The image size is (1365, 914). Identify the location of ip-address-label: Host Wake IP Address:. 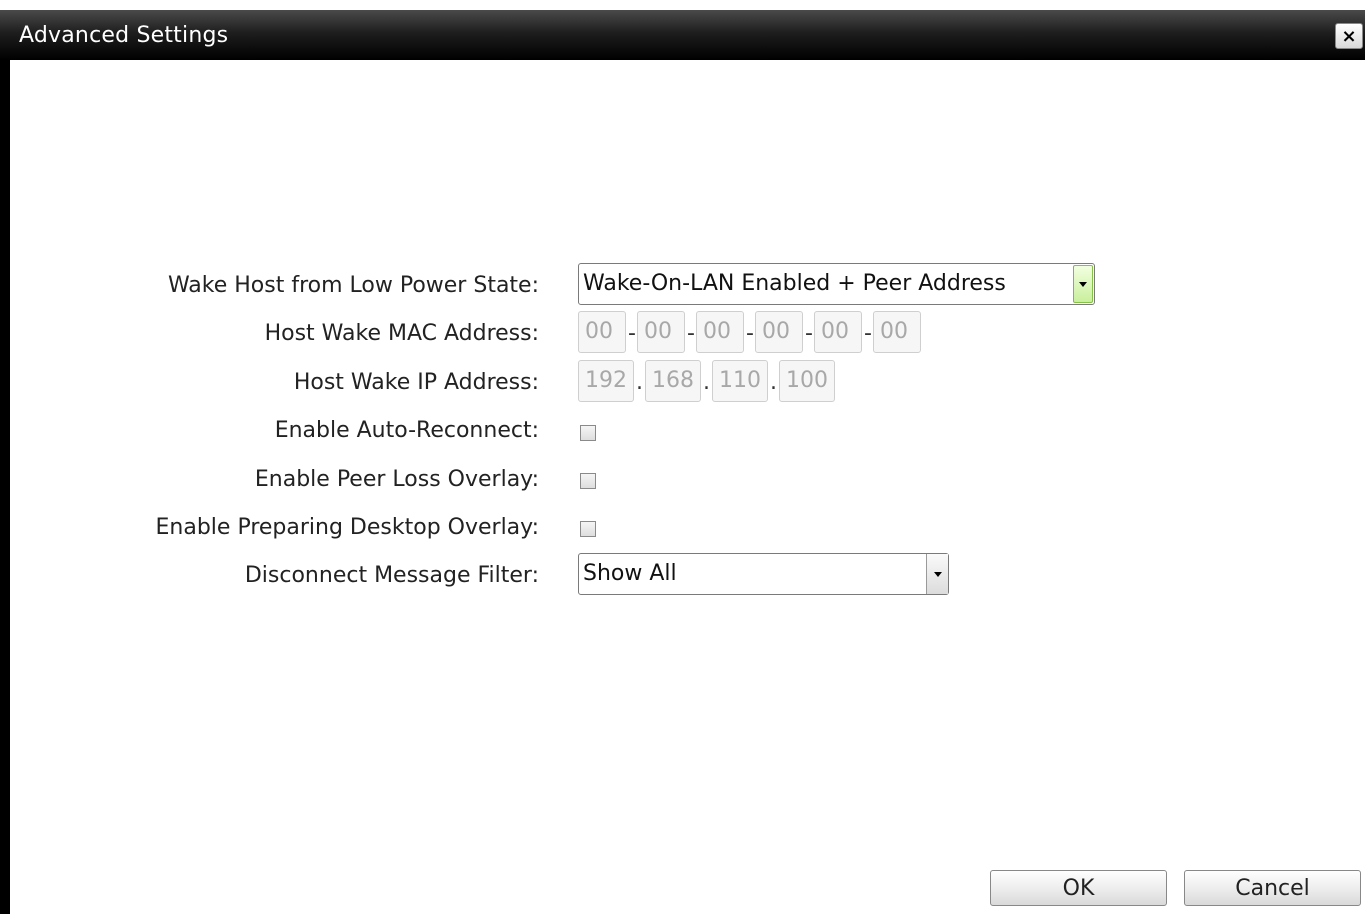
(416, 382).